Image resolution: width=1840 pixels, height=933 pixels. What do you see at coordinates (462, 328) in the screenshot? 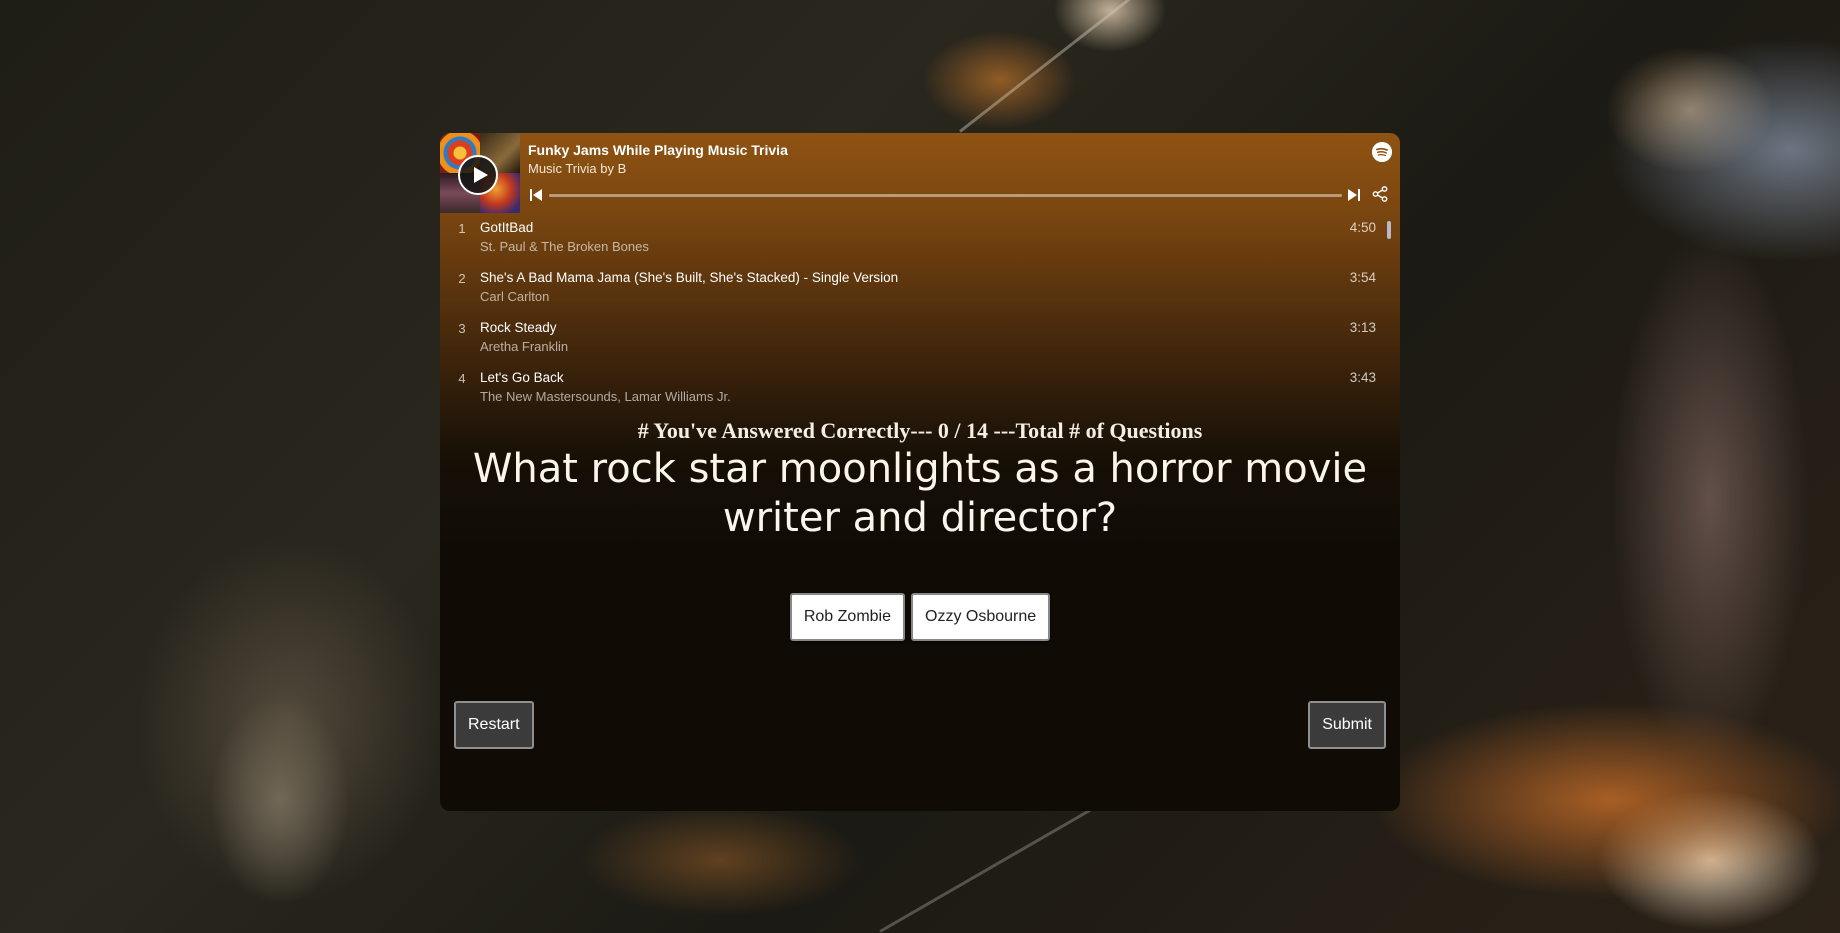
I see `track-number: 3` at bounding box center [462, 328].